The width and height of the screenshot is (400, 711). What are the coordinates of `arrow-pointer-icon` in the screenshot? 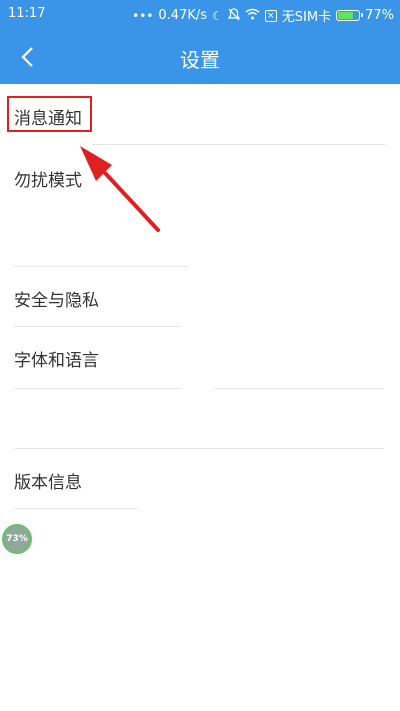 It's located at (120, 189).